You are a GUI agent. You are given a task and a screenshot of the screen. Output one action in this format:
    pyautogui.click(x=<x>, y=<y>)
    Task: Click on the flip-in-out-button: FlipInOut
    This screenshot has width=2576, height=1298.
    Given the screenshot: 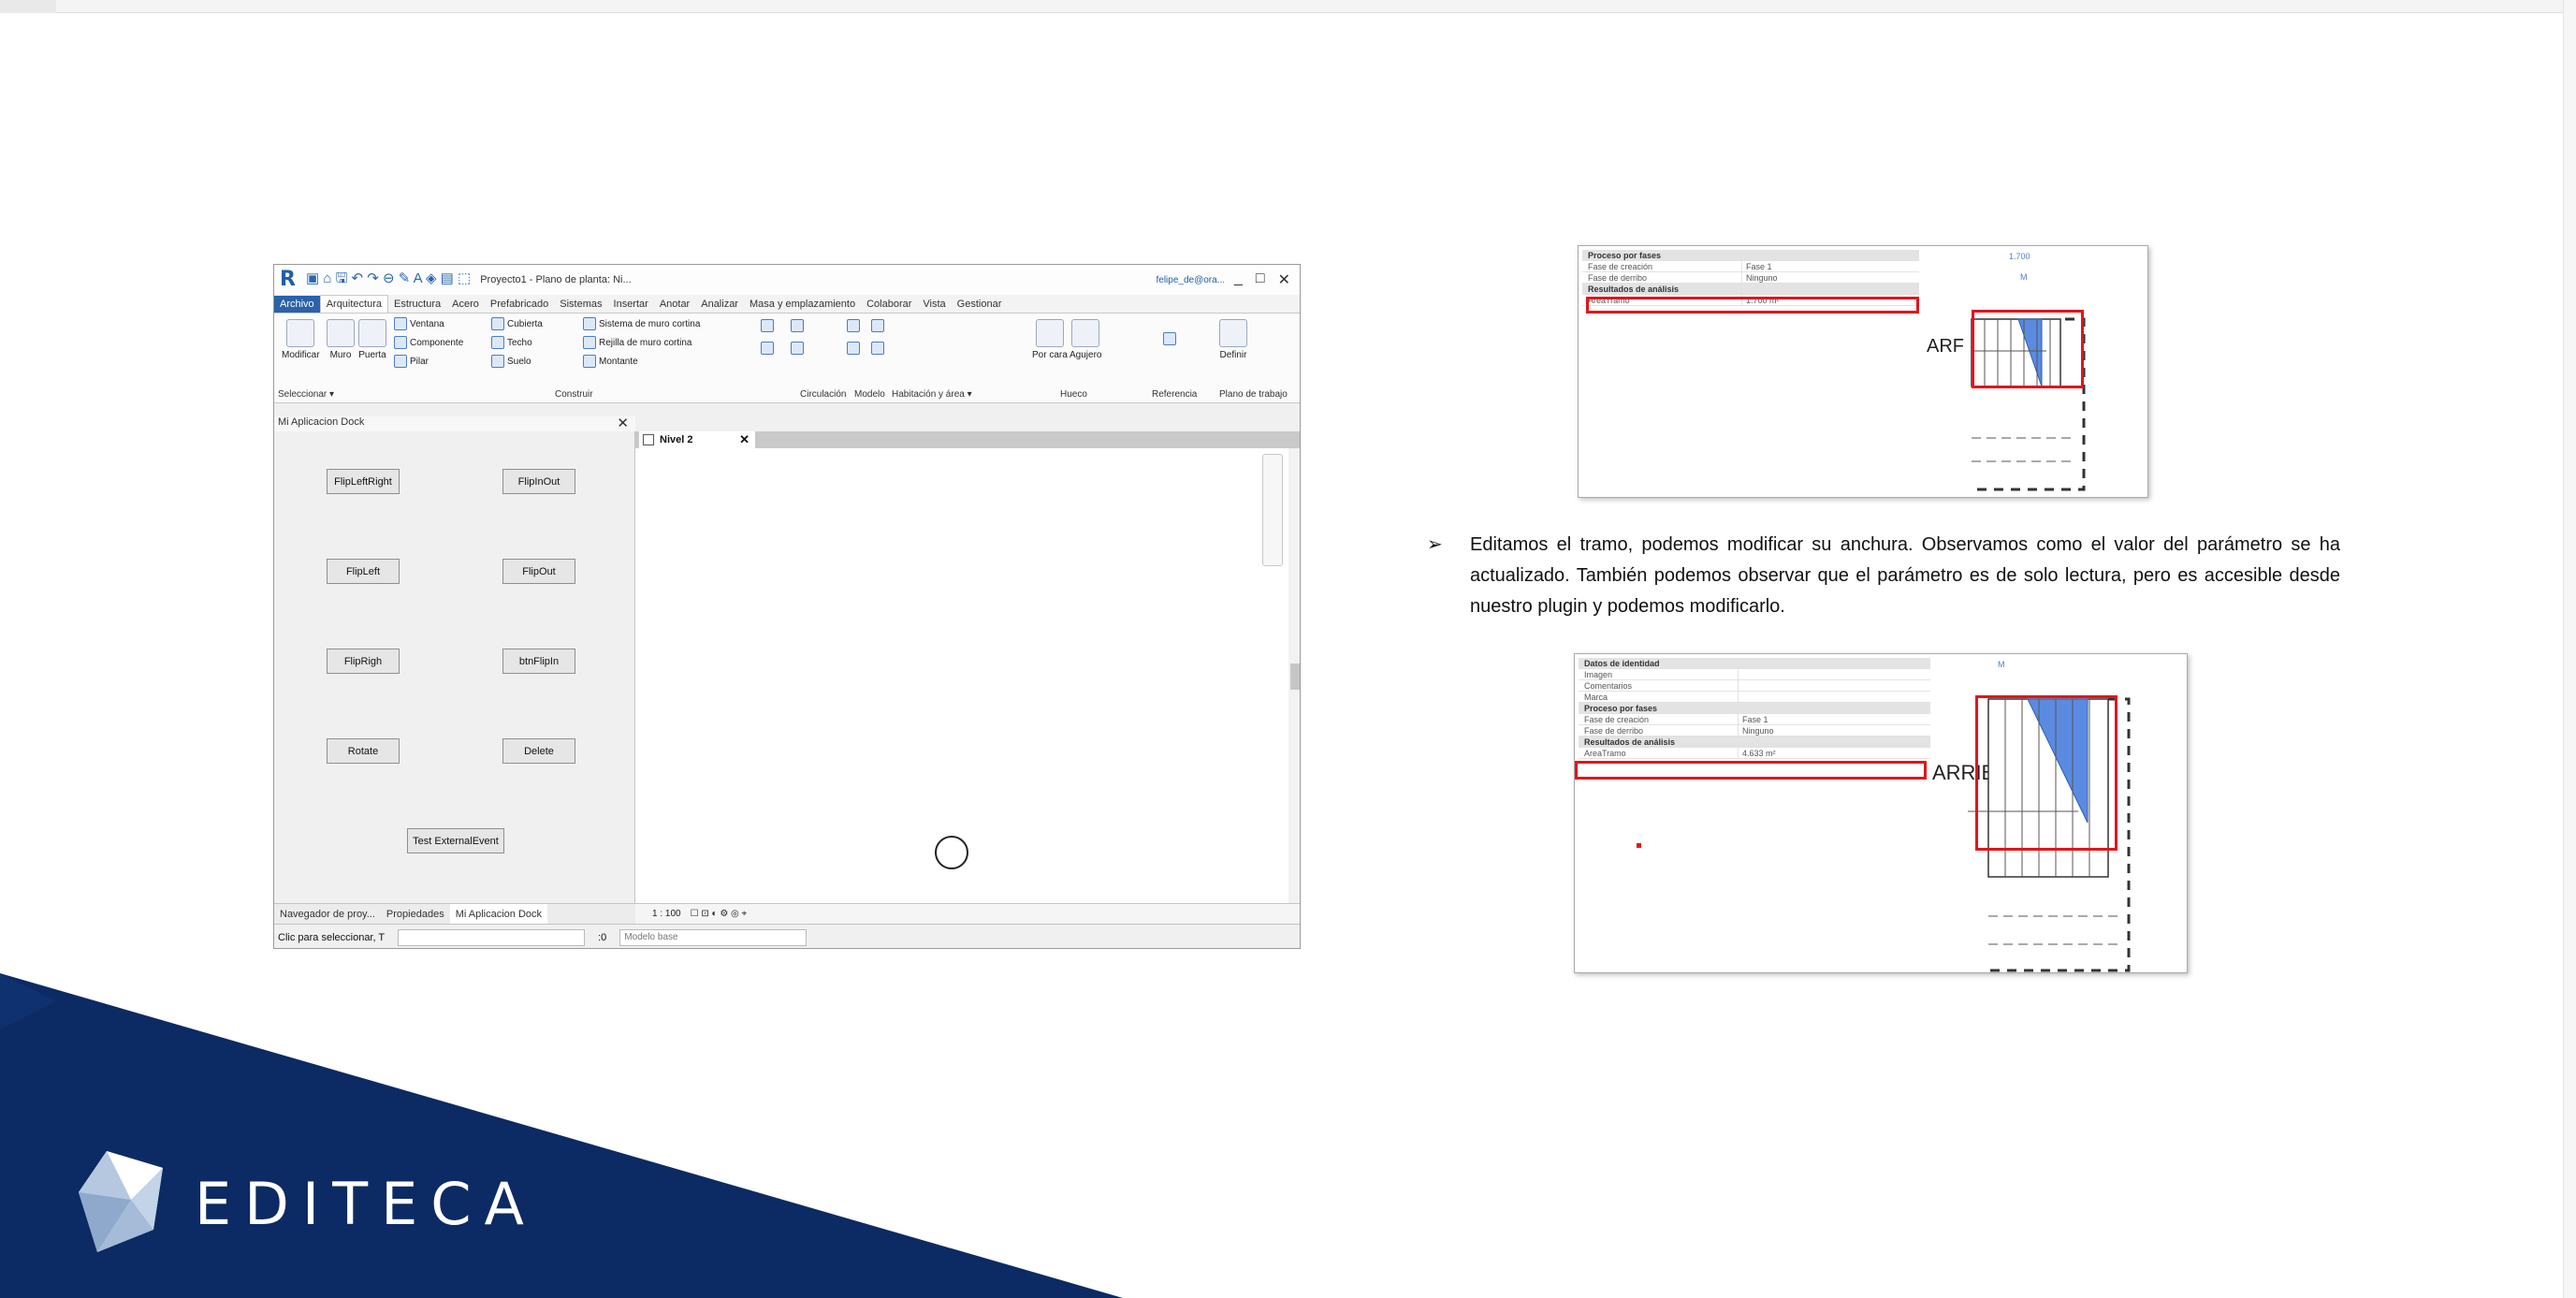 What is the action you would take?
    pyautogui.click(x=538, y=481)
    